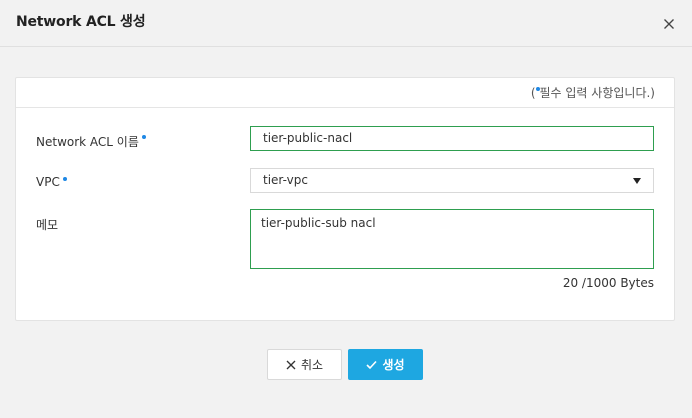 The height and width of the screenshot is (418, 692). What do you see at coordinates (597, 93) in the screenshot?
I see `required-note-text: 필수 입력 사항입니다.)` at bounding box center [597, 93].